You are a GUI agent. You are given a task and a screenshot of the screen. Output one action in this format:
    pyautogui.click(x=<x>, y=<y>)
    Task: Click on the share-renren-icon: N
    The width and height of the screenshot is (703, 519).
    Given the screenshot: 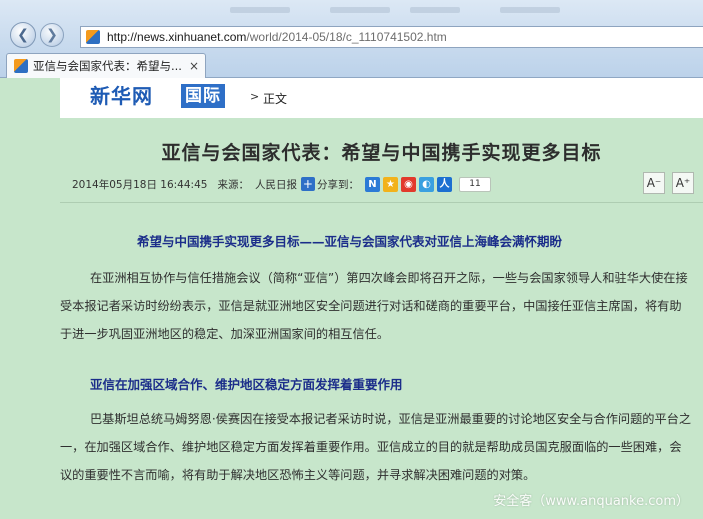 What is the action you would take?
    pyautogui.click(x=372, y=184)
    